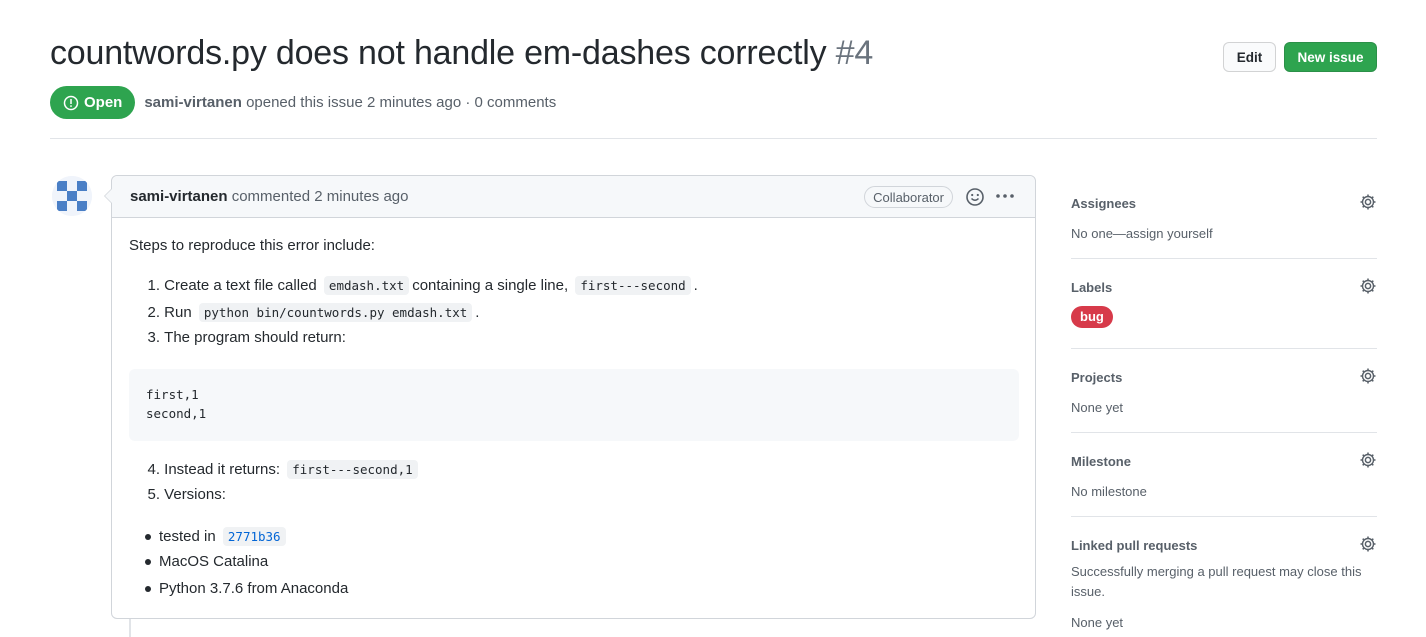 This screenshot has height=637, width=1426. What do you see at coordinates (490, 285) in the screenshot?
I see `list-text: containing a single line,` at bounding box center [490, 285].